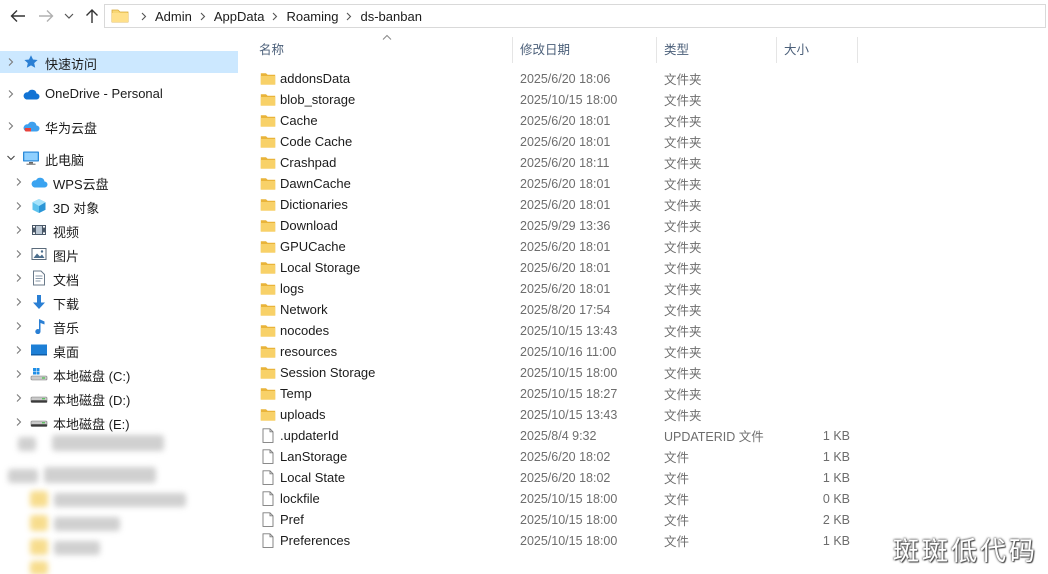  Describe the element at coordinates (554, 330) in the screenshot. I see `folder-row: nocodes 2025/10/15 13:43 文件夹` at that location.